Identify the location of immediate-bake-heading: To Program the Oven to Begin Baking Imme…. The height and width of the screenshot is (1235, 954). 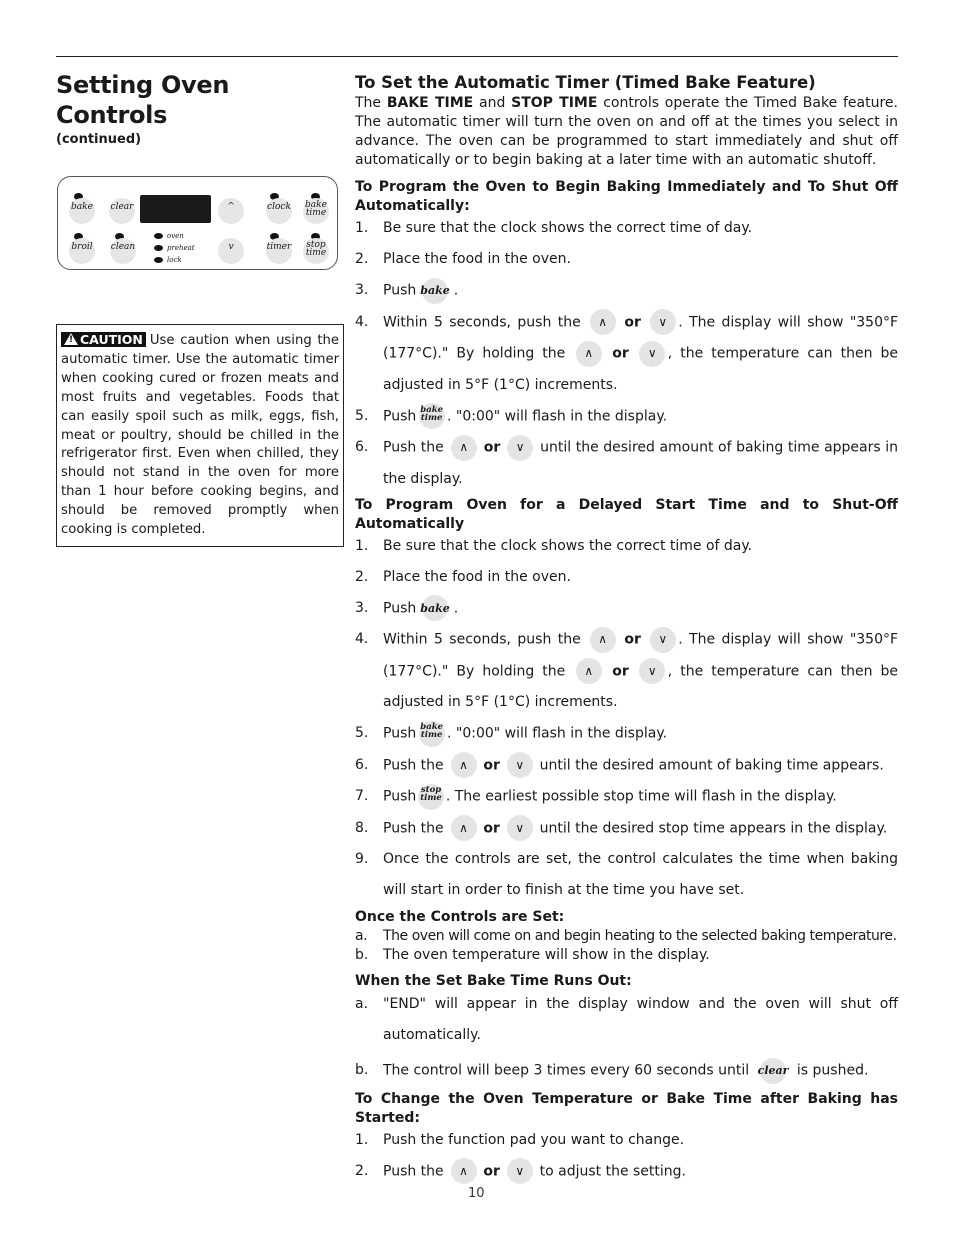
(626, 196).